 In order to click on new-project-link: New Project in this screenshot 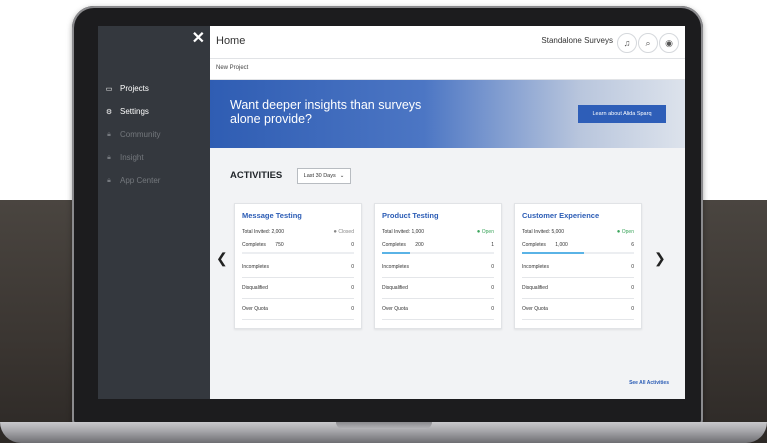, I will do `click(232, 68)`.